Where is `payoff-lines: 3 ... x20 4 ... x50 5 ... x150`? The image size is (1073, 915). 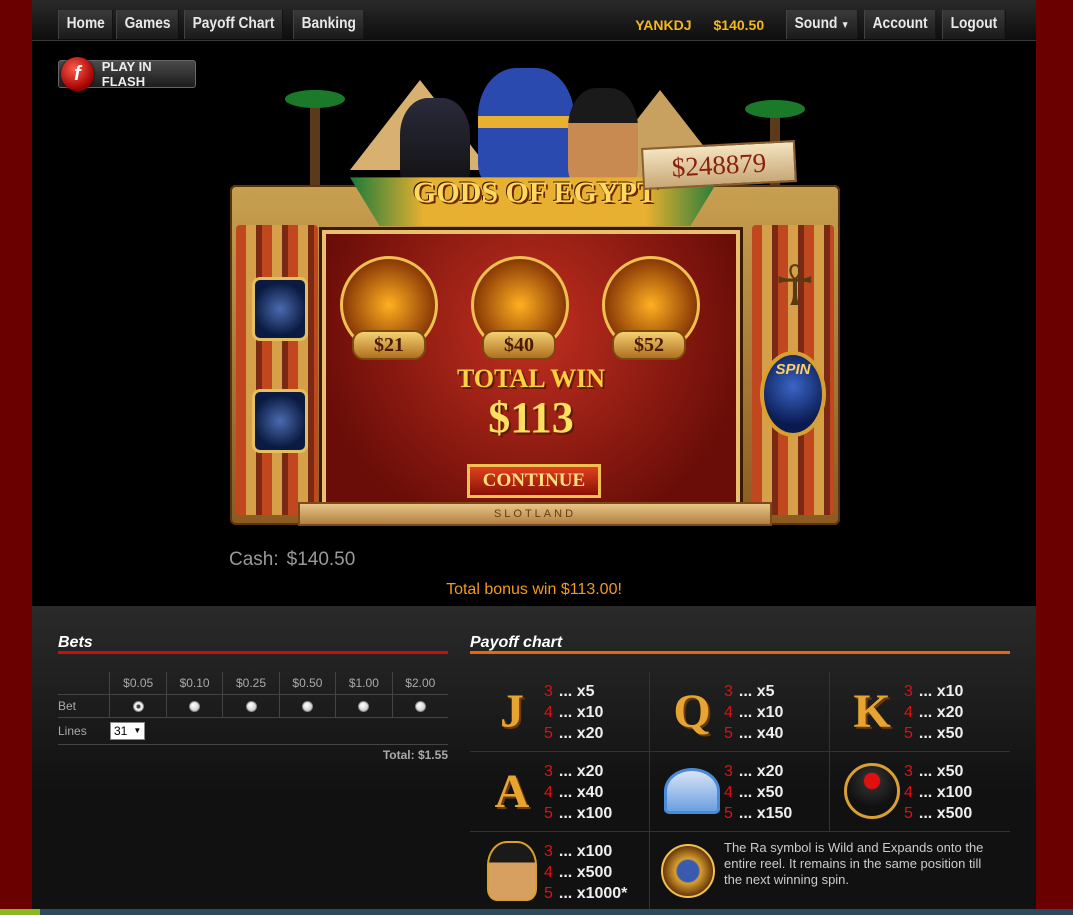 payoff-lines: 3 ... x20 4 ... x50 5 ... x150 is located at coordinates (758, 792).